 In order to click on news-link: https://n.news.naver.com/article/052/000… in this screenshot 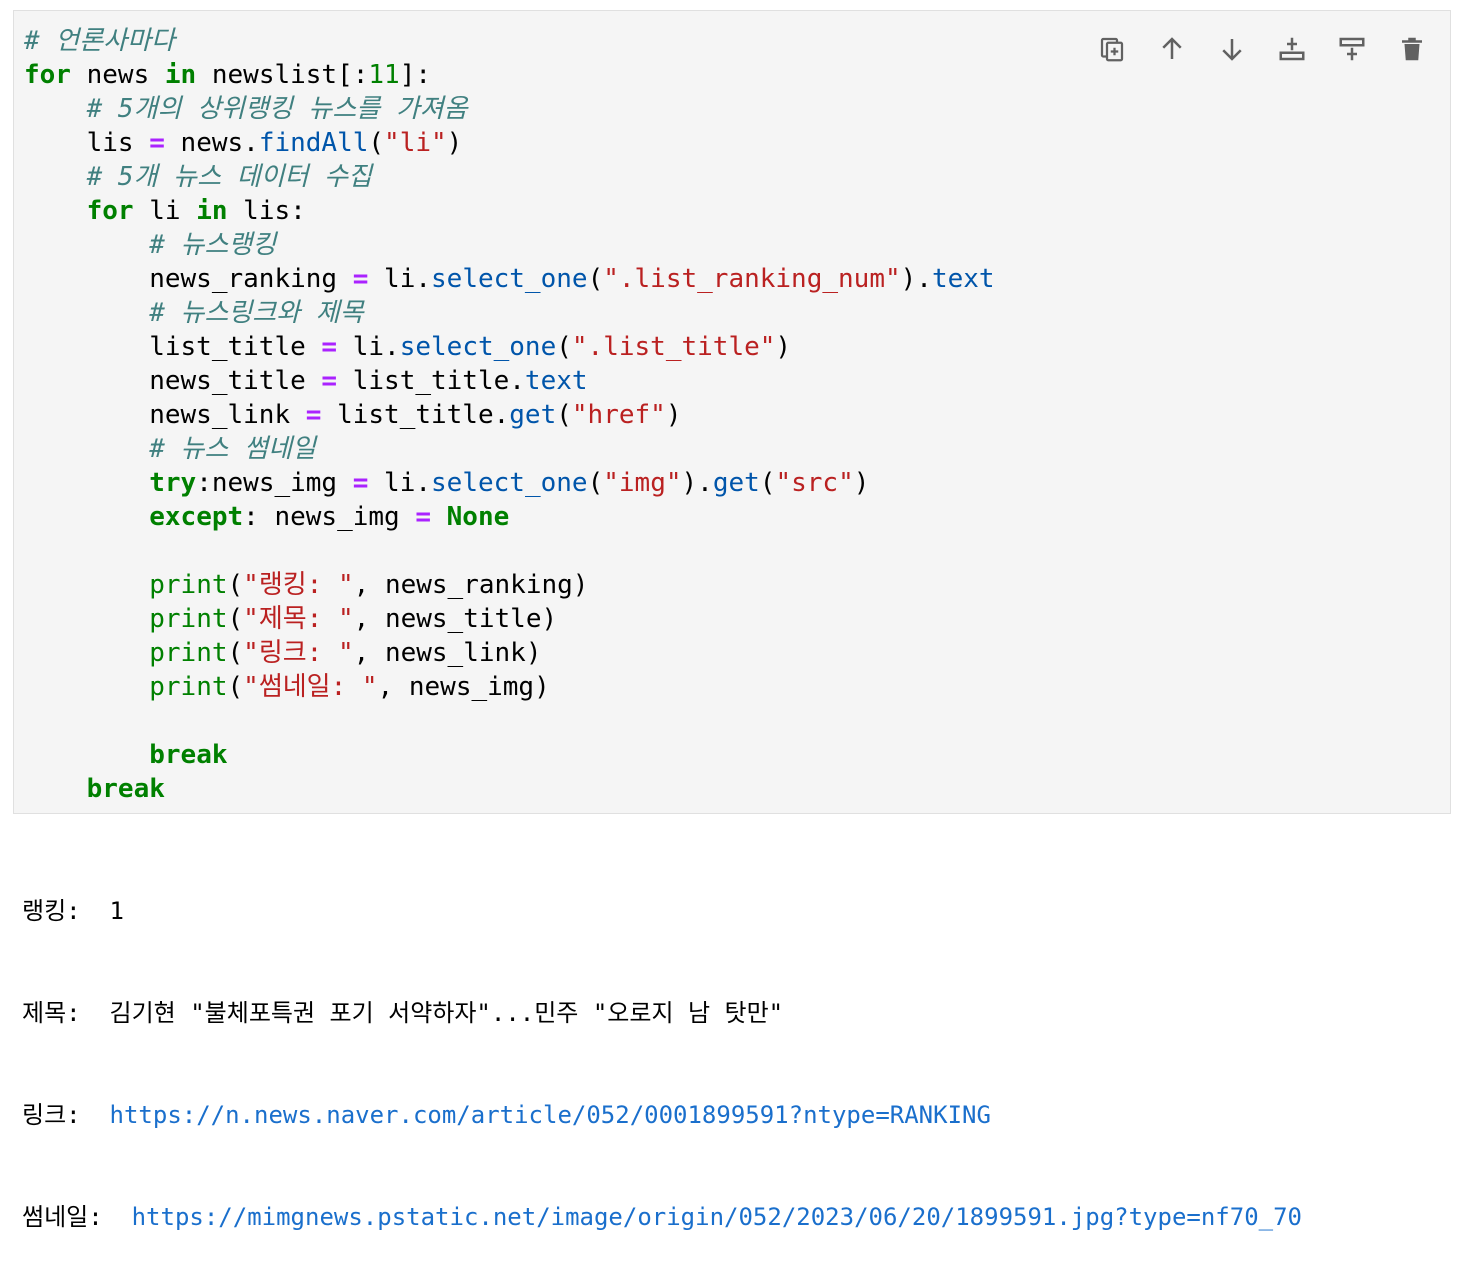, I will do `click(550, 1115)`.